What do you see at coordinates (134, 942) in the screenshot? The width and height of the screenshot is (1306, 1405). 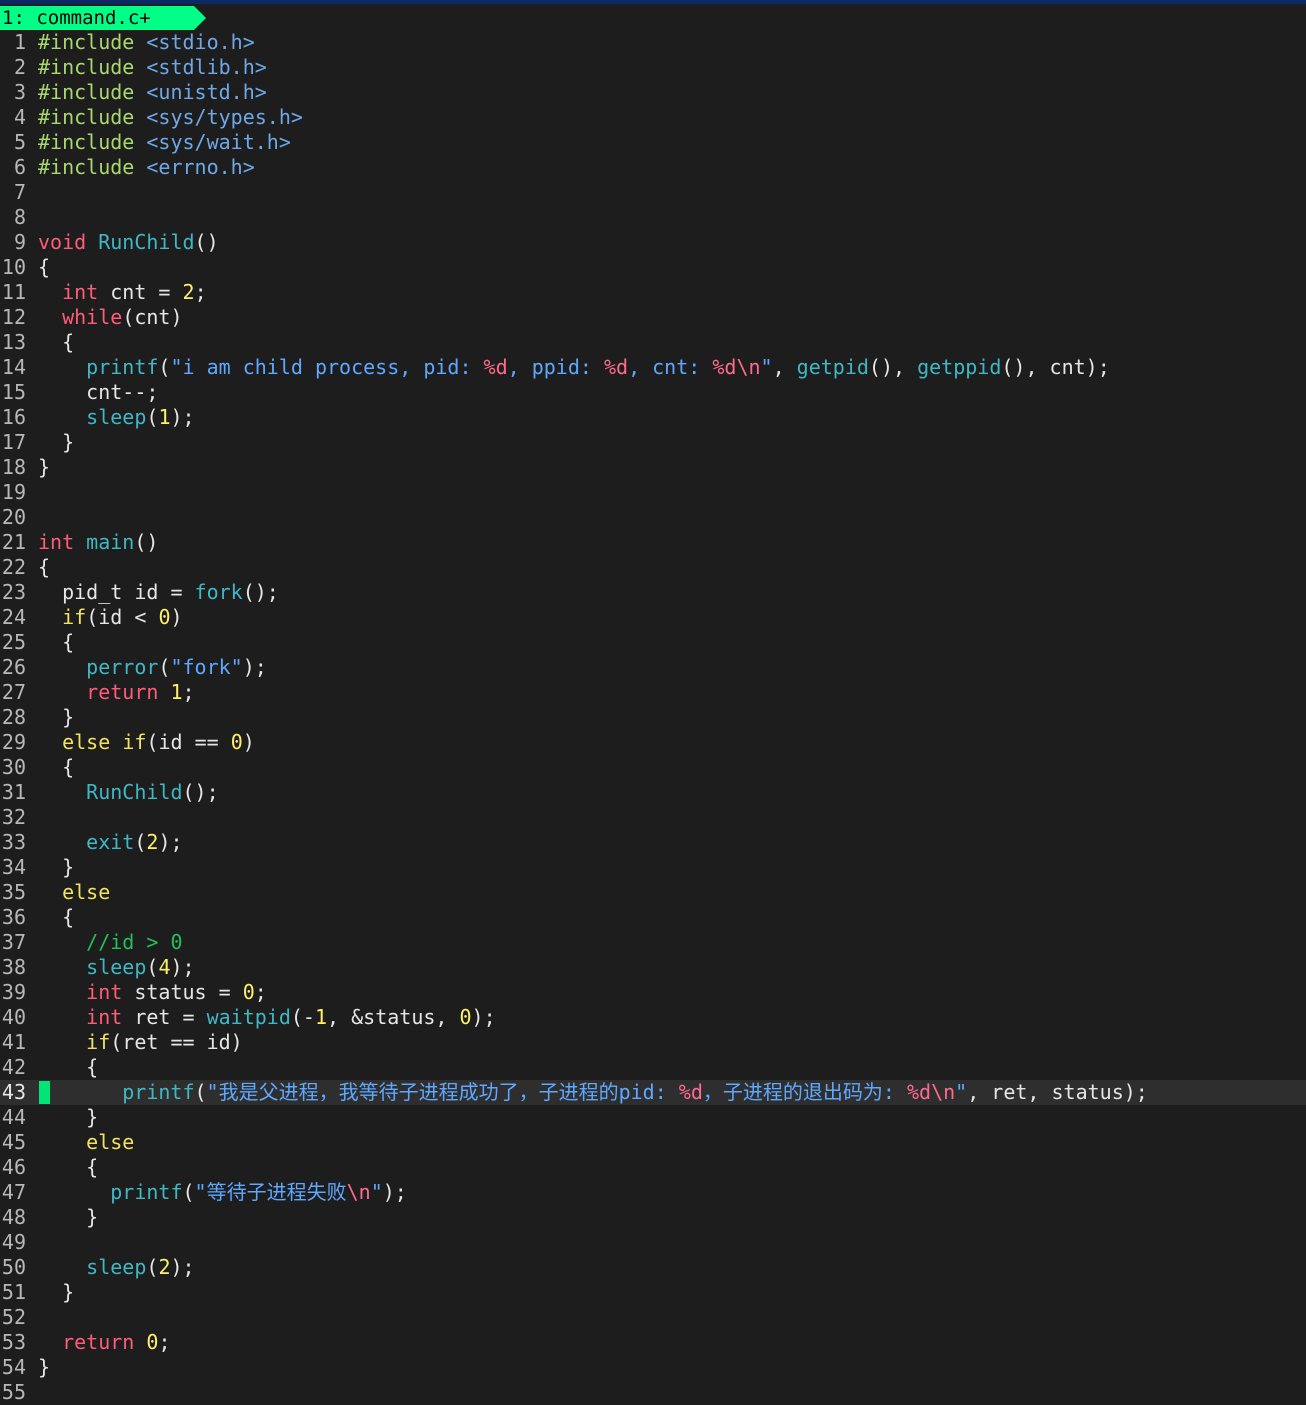 I see `code-token: //id > 0` at bounding box center [134, 942].